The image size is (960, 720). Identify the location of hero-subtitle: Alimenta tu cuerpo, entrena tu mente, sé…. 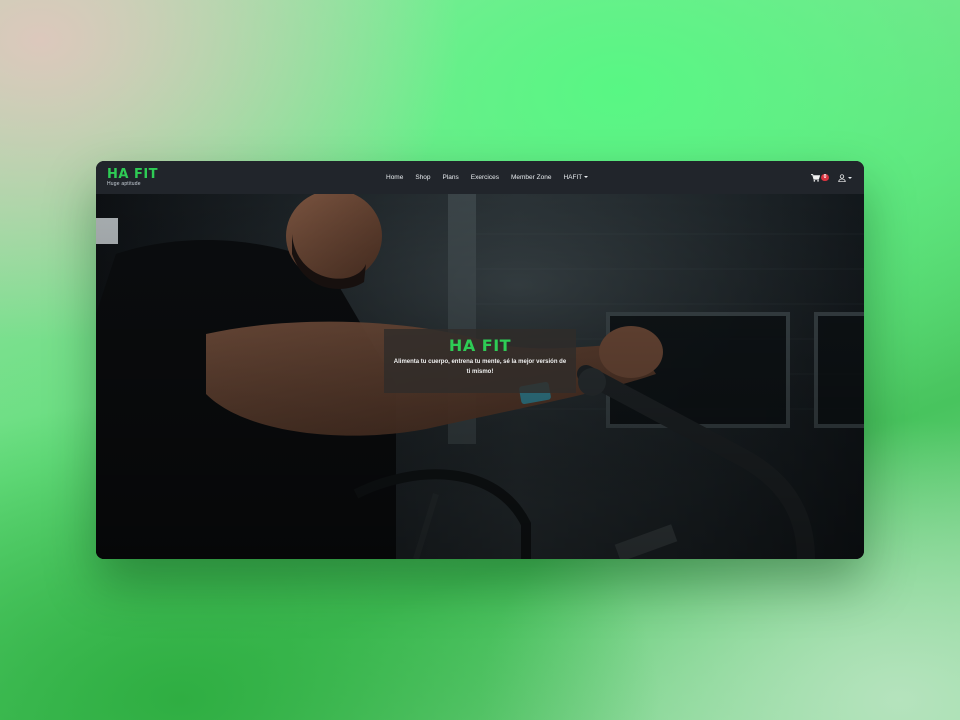
(480, 367).